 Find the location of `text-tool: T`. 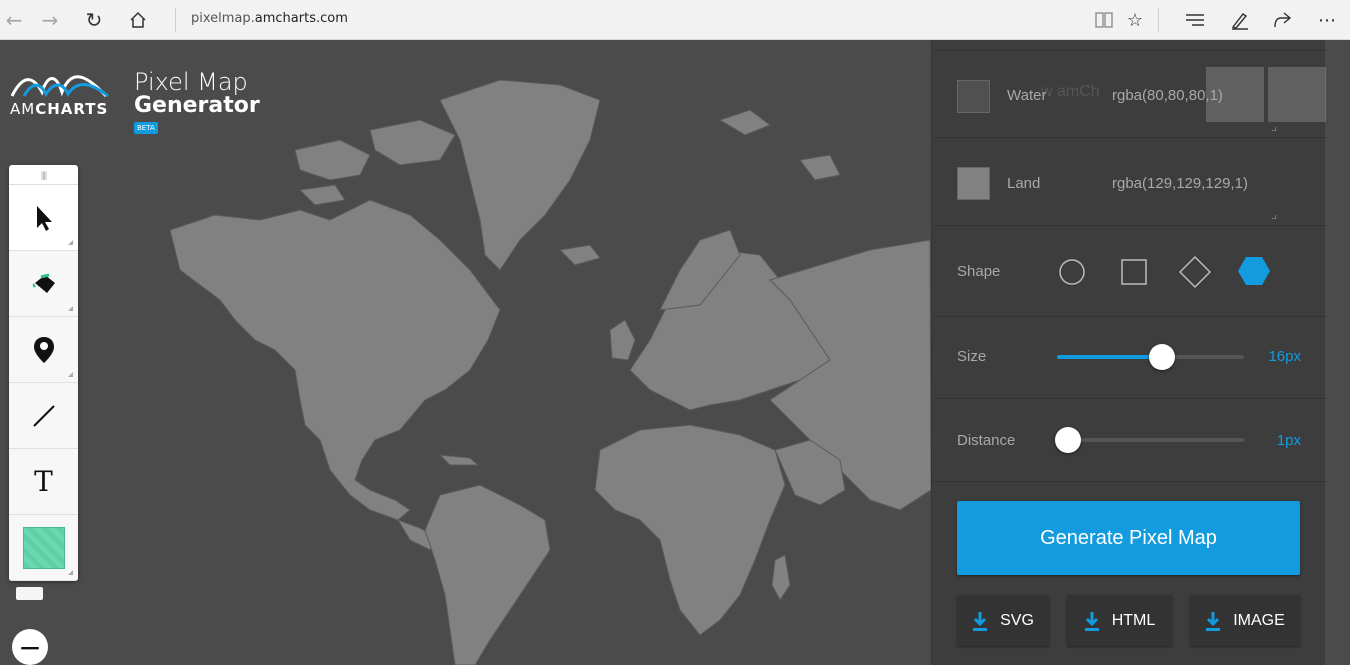

text-tool: T is located at coordinates (43, 482).